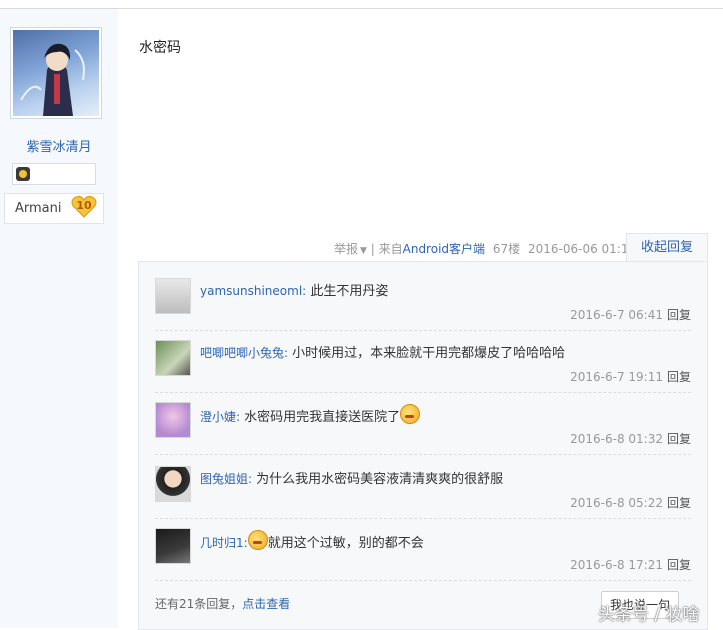 The height and width of the screenshot is (630, 723). I want to click on post-timestamp: 2016-06-06 01:13, so click(582, 249).